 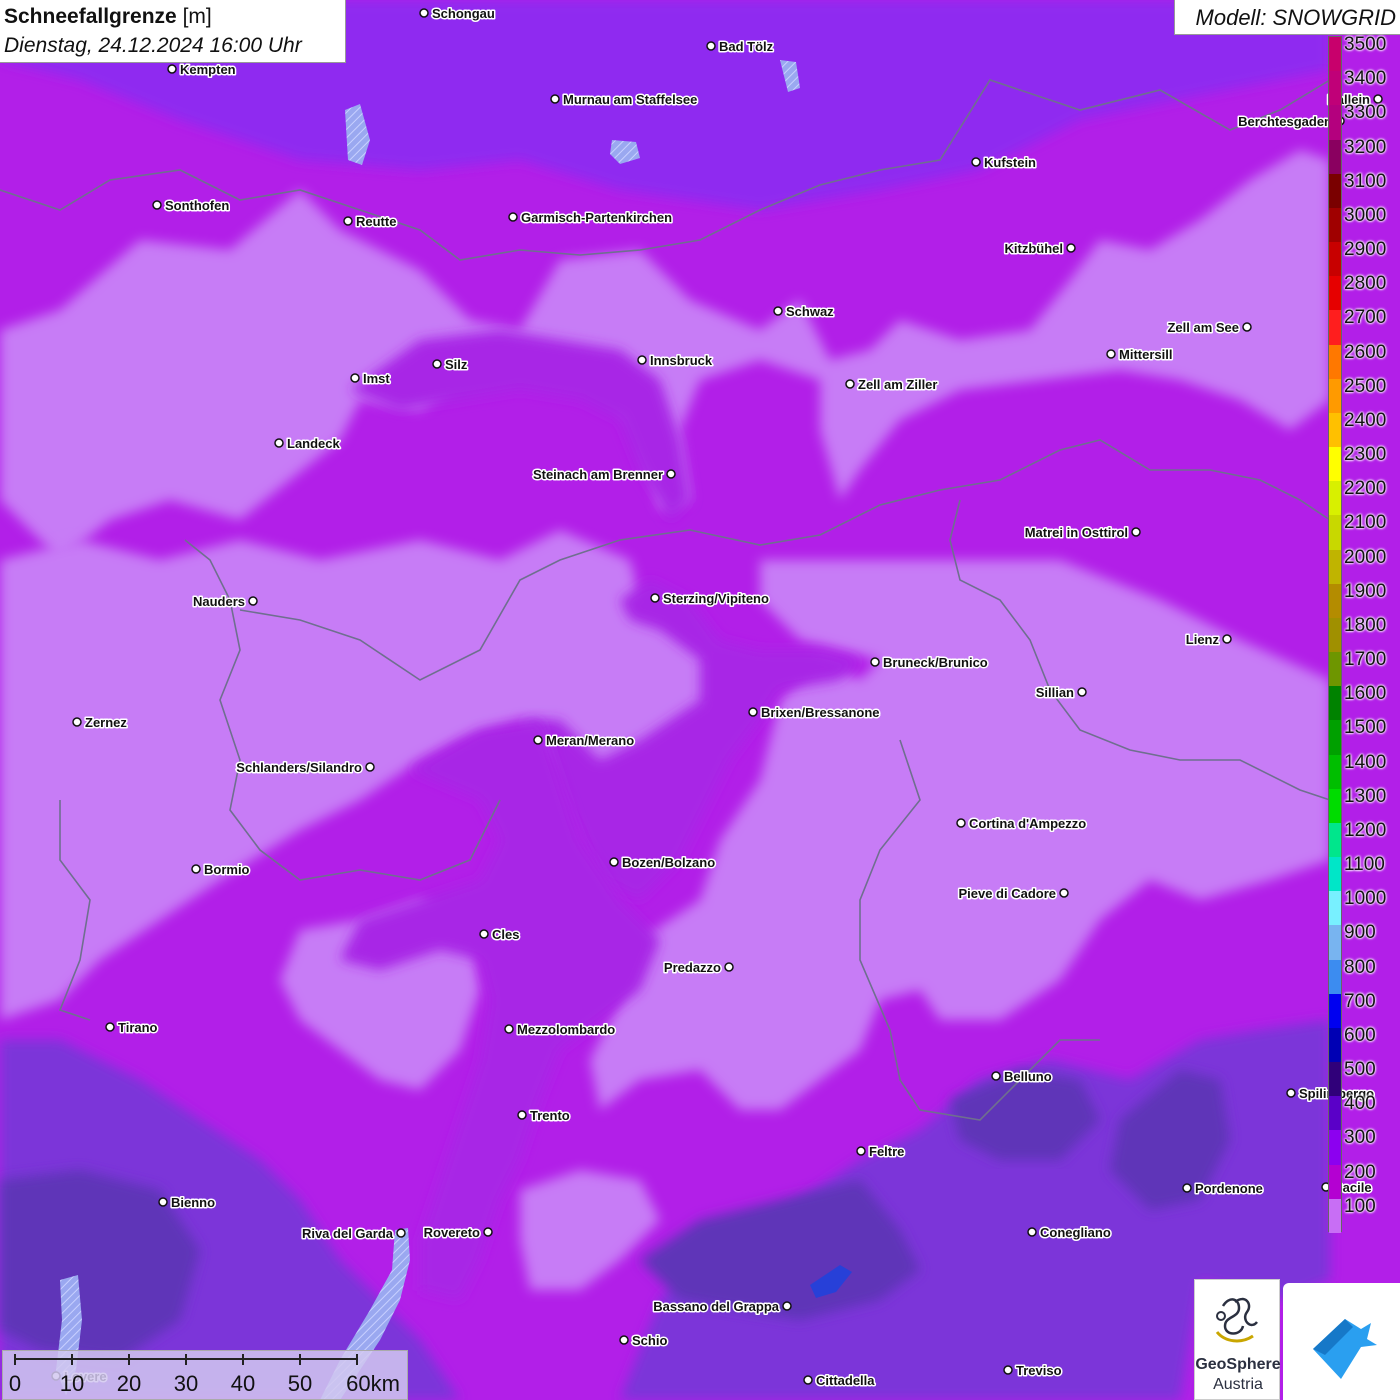 I want to click on city-marker: Conegliano, so click(x=1069, y=1233).